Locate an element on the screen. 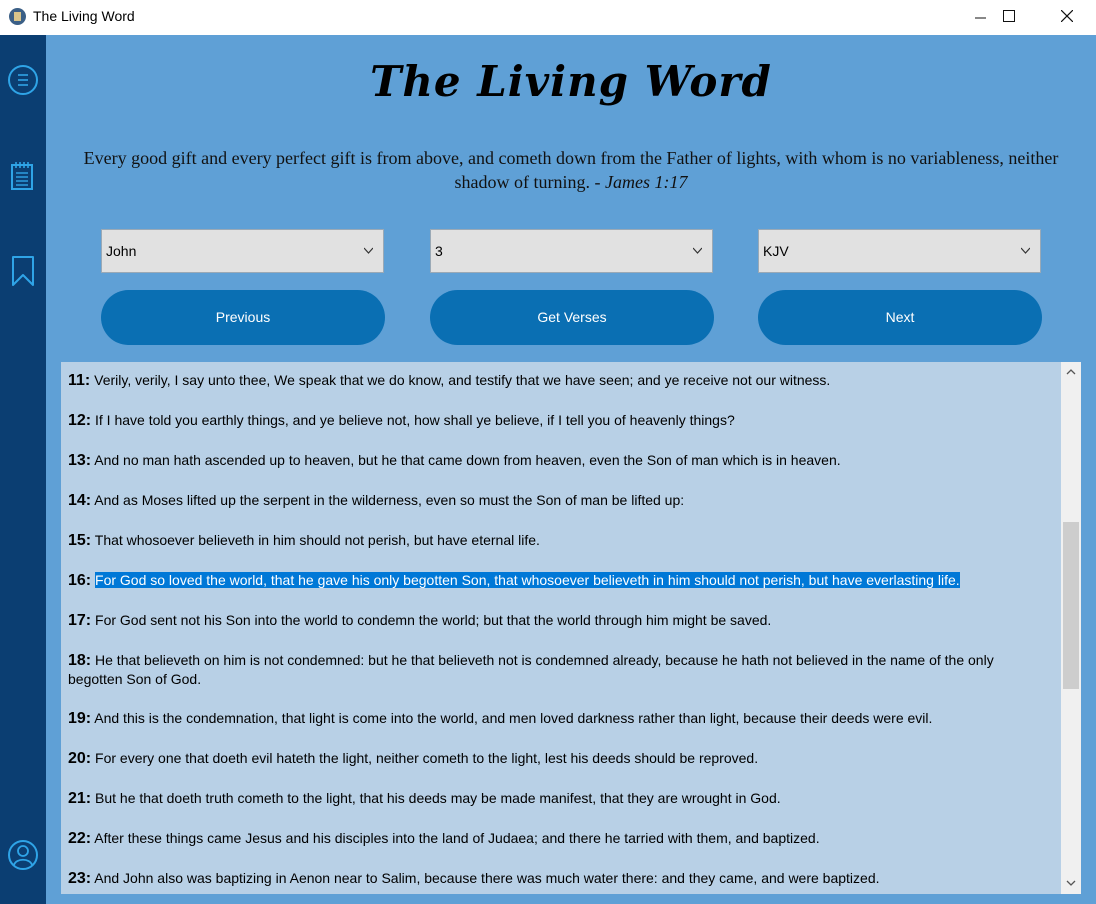 This screenshot has height=904, width=1096. book-select: John is located at coordinates (242, 251).